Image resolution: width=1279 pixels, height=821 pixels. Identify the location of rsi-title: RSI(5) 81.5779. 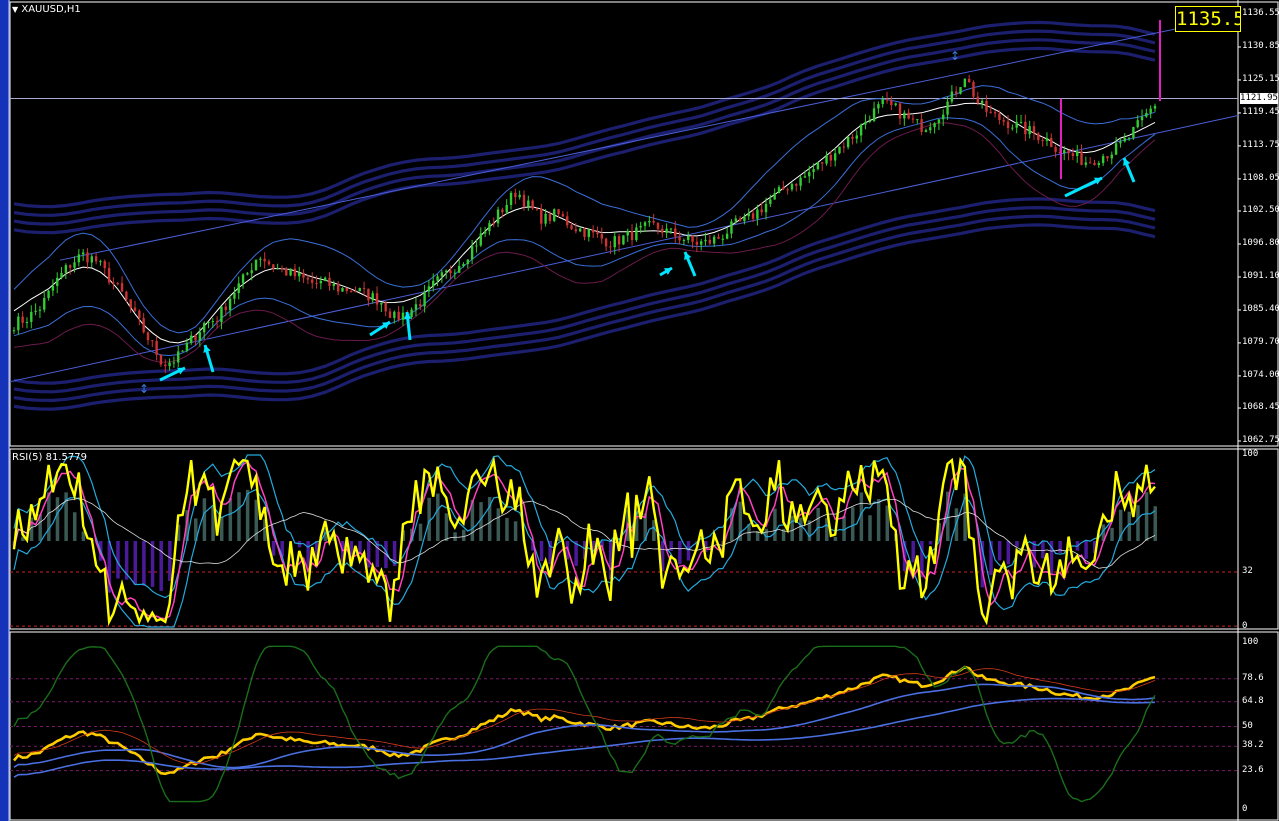
(49, 457).